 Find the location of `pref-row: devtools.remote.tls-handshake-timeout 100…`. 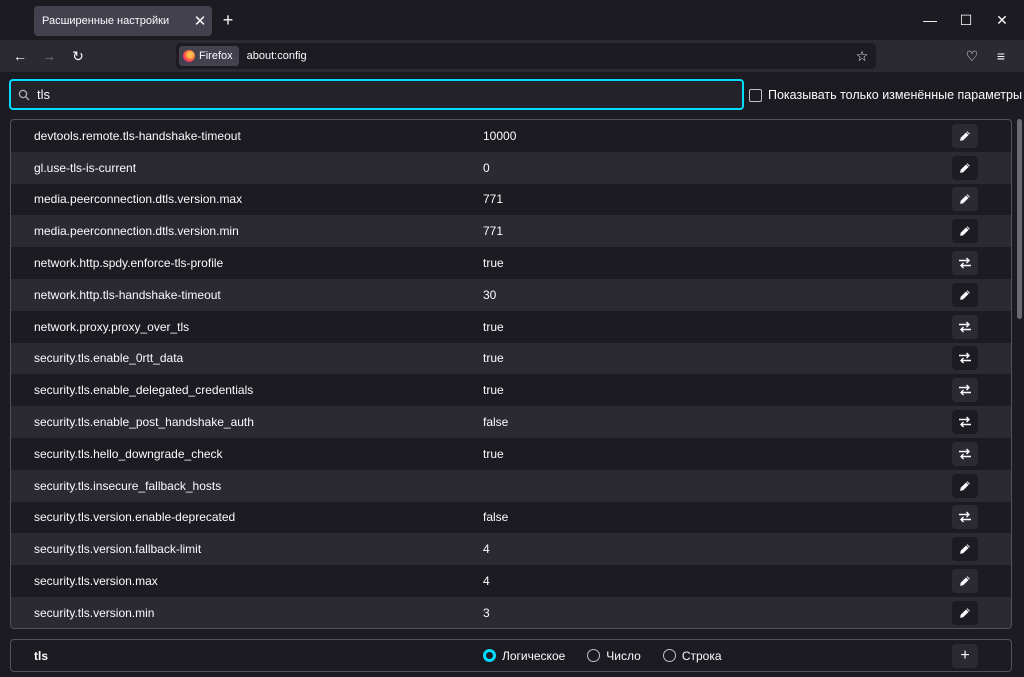

pref-row: devtools.remote.tls-handshake-timeout 100… is located at coordinates (511, 136).